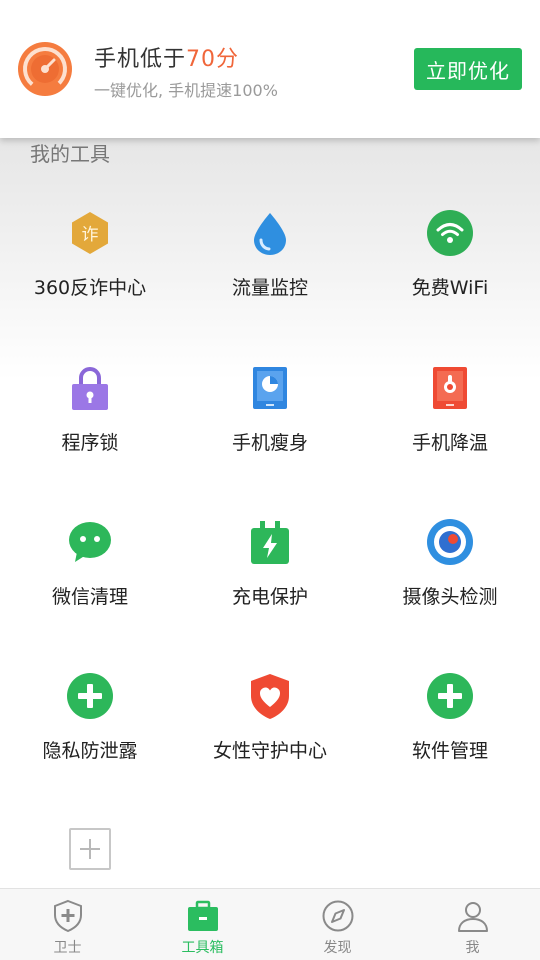 The height and width of the screenshot is (960, 540). Describe the element at coordinates (450, 723) in the screenshot. I see `tool-software-manage: 软件管理` at that location.